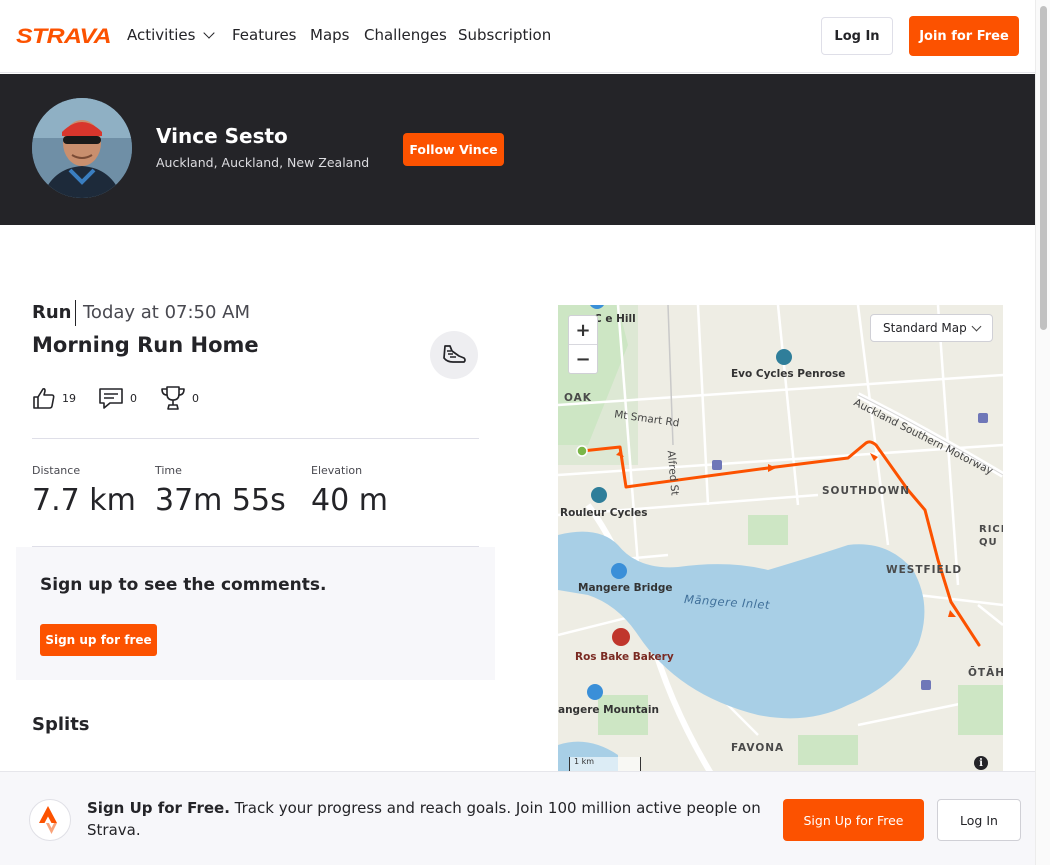  I want to click on map-label: Rouleur Cycles, so click(604, 513).